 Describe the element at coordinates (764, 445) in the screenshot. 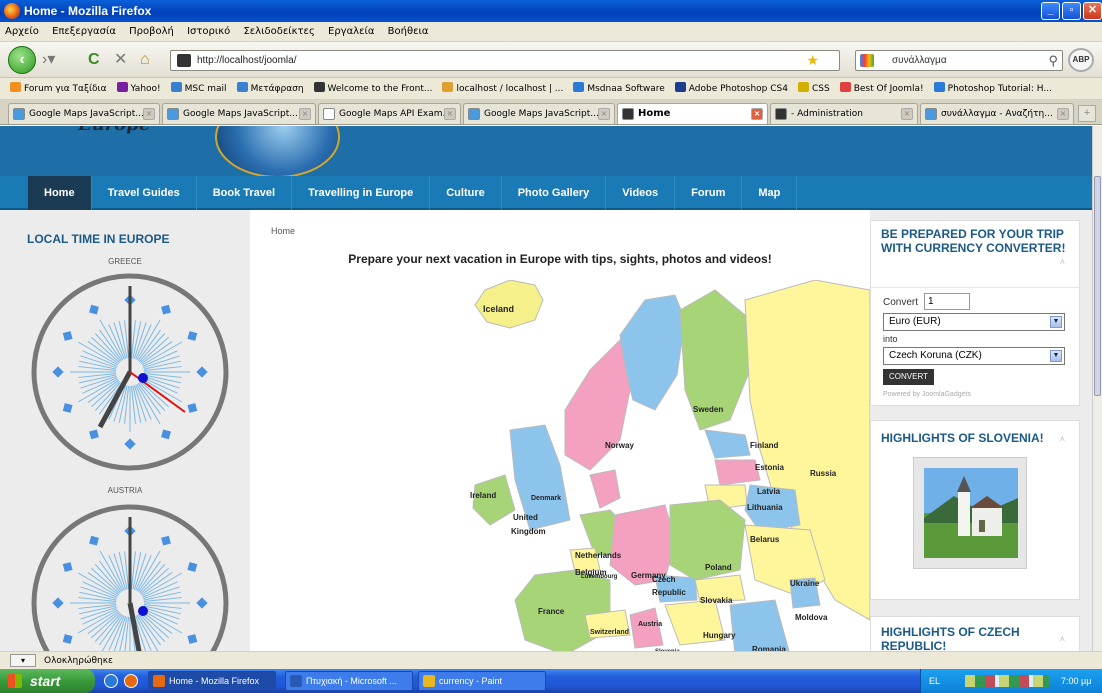

I see `map-label: Finland` at that location.